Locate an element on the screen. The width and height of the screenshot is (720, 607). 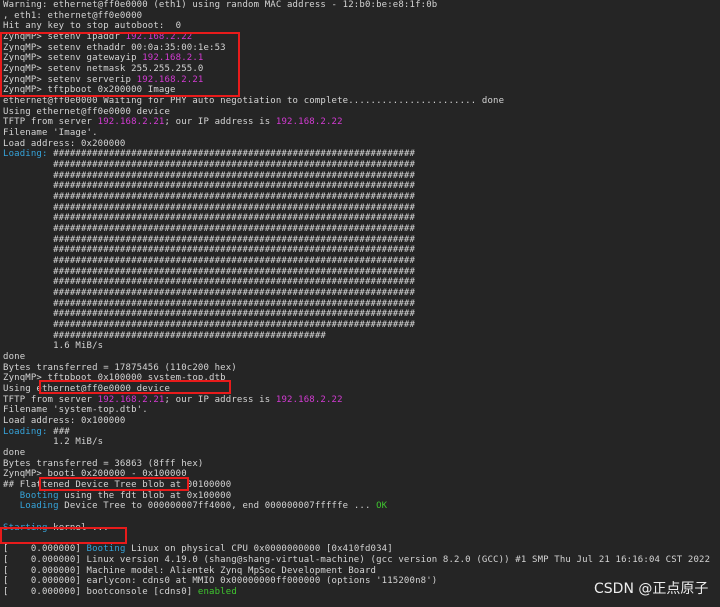
terminal-text-segment: ZynqMP> tftpboot 0x100000 system-top.dtb is located at coordinates (114, 378).